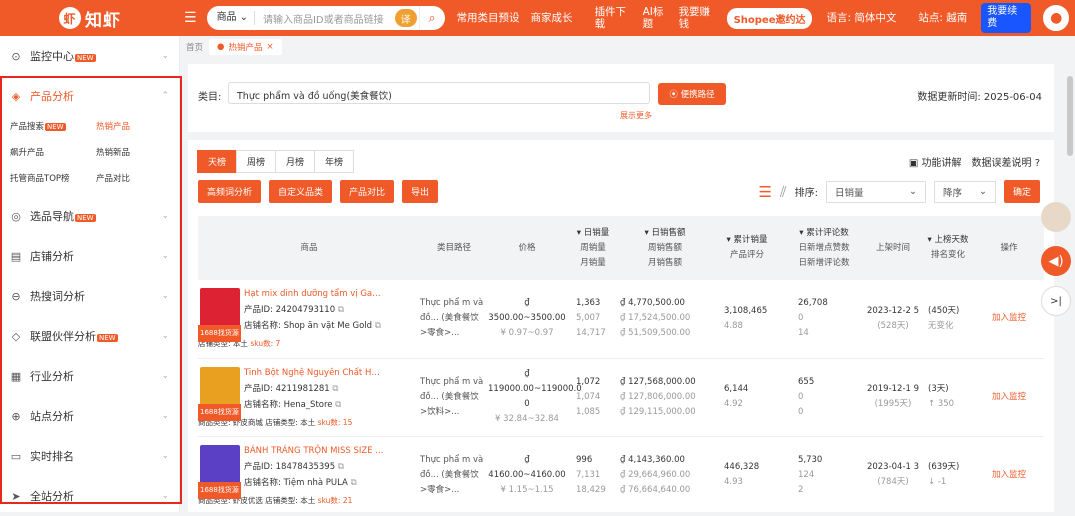 This screenshot has height=516, width=1075. What do you see at coordinates (217, 161) in the screenshot?
I see `tab-daily: 天榜` at bounding box center [217, 161].